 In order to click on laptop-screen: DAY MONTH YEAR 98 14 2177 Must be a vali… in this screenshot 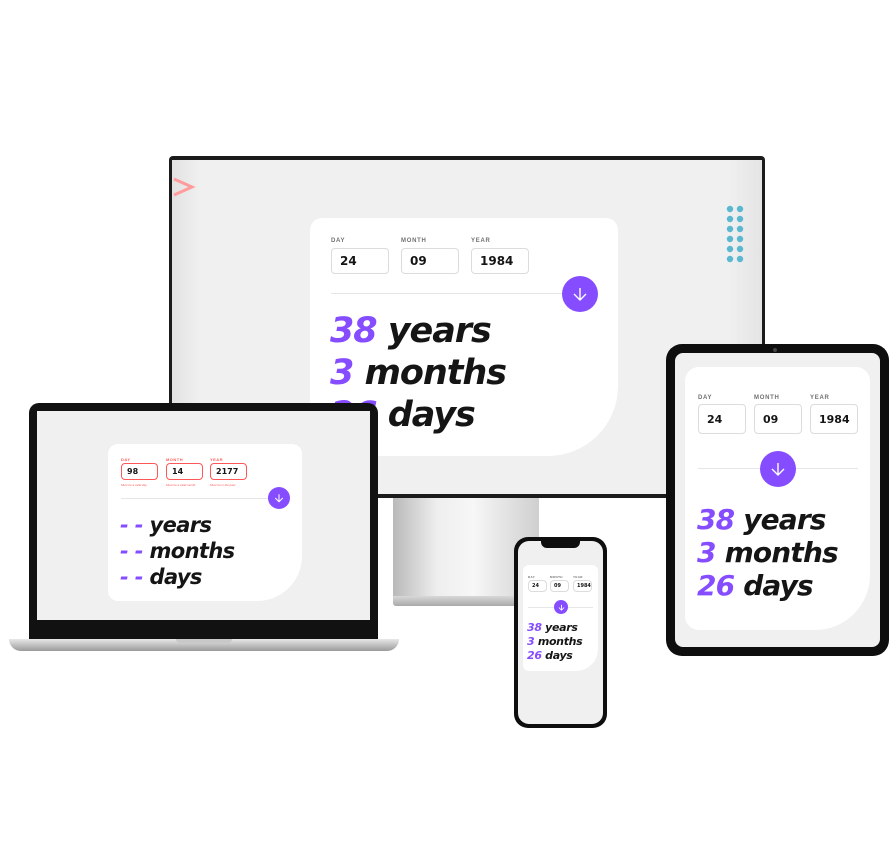, I will do `click(203, 515)`.